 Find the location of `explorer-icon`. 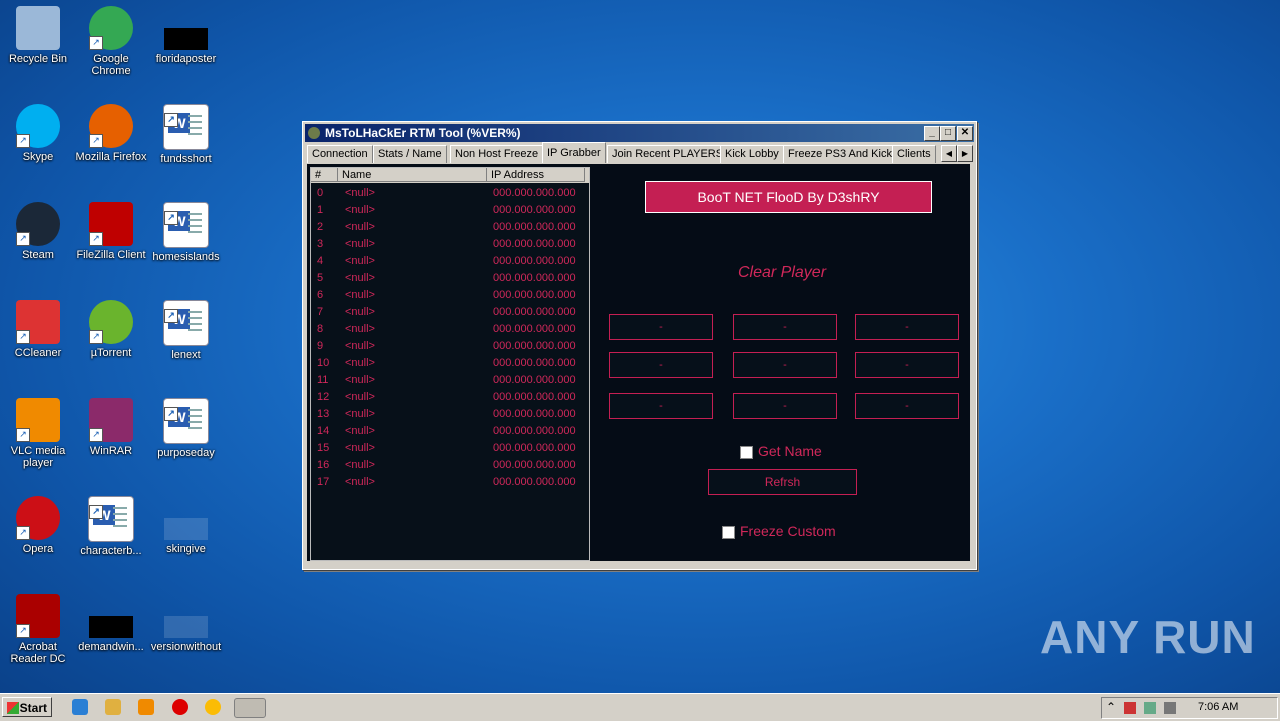

explorer-icon is located at coordinates (113, 707).